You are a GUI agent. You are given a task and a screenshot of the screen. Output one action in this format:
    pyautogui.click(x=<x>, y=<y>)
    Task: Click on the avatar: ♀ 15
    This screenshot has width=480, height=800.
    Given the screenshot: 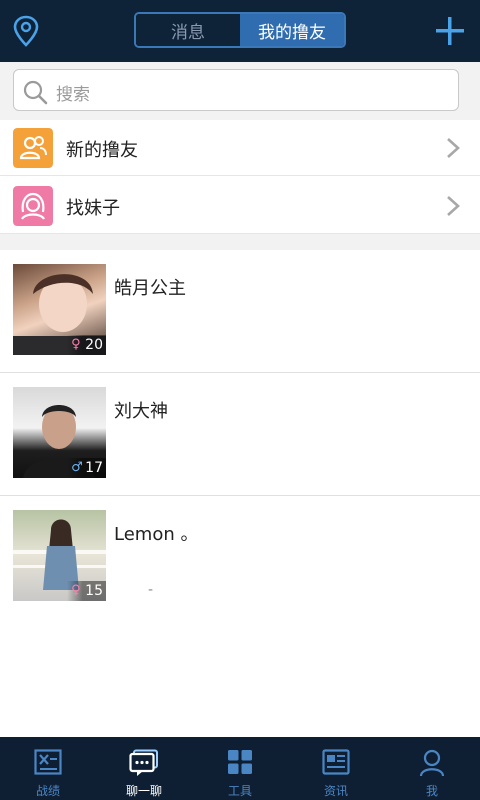 What is the action you would take?
    pyautogui.click(x=59, y=555)
    